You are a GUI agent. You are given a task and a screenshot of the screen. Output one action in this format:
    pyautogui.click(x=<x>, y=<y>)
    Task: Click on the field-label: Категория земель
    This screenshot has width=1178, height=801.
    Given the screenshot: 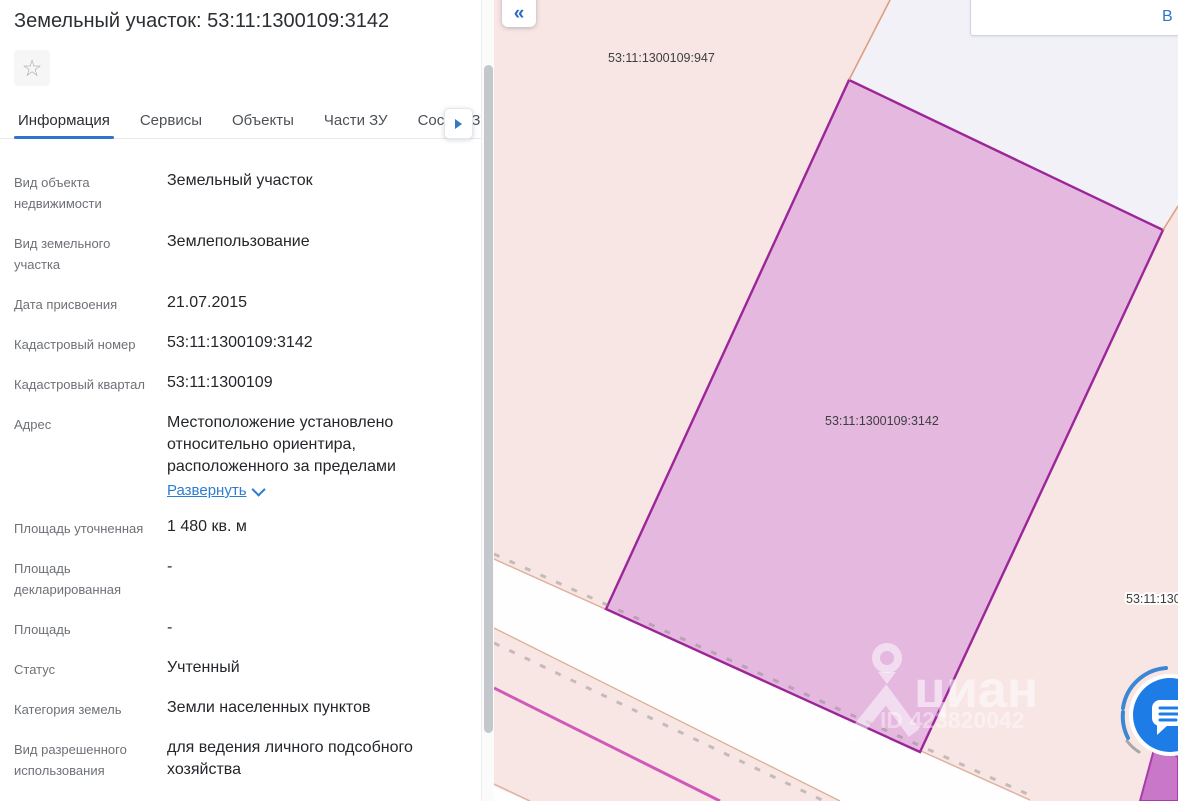 What is the action you would take?
    pyautogui.click(x=68, y=709)
    